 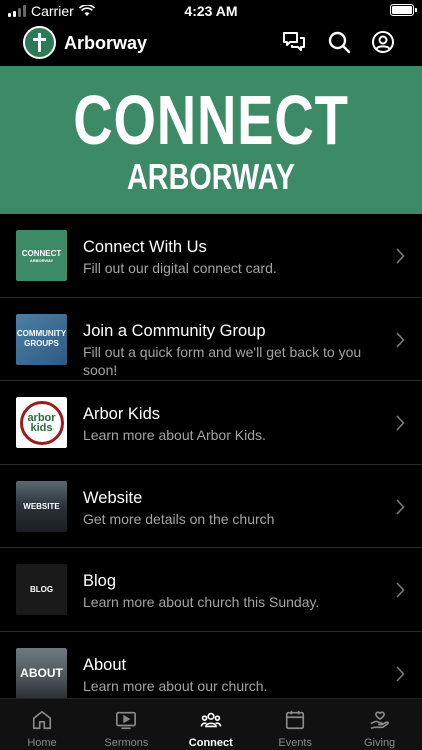 I want to click on status-time: 4:23 AM, so click(x=211, y=11).